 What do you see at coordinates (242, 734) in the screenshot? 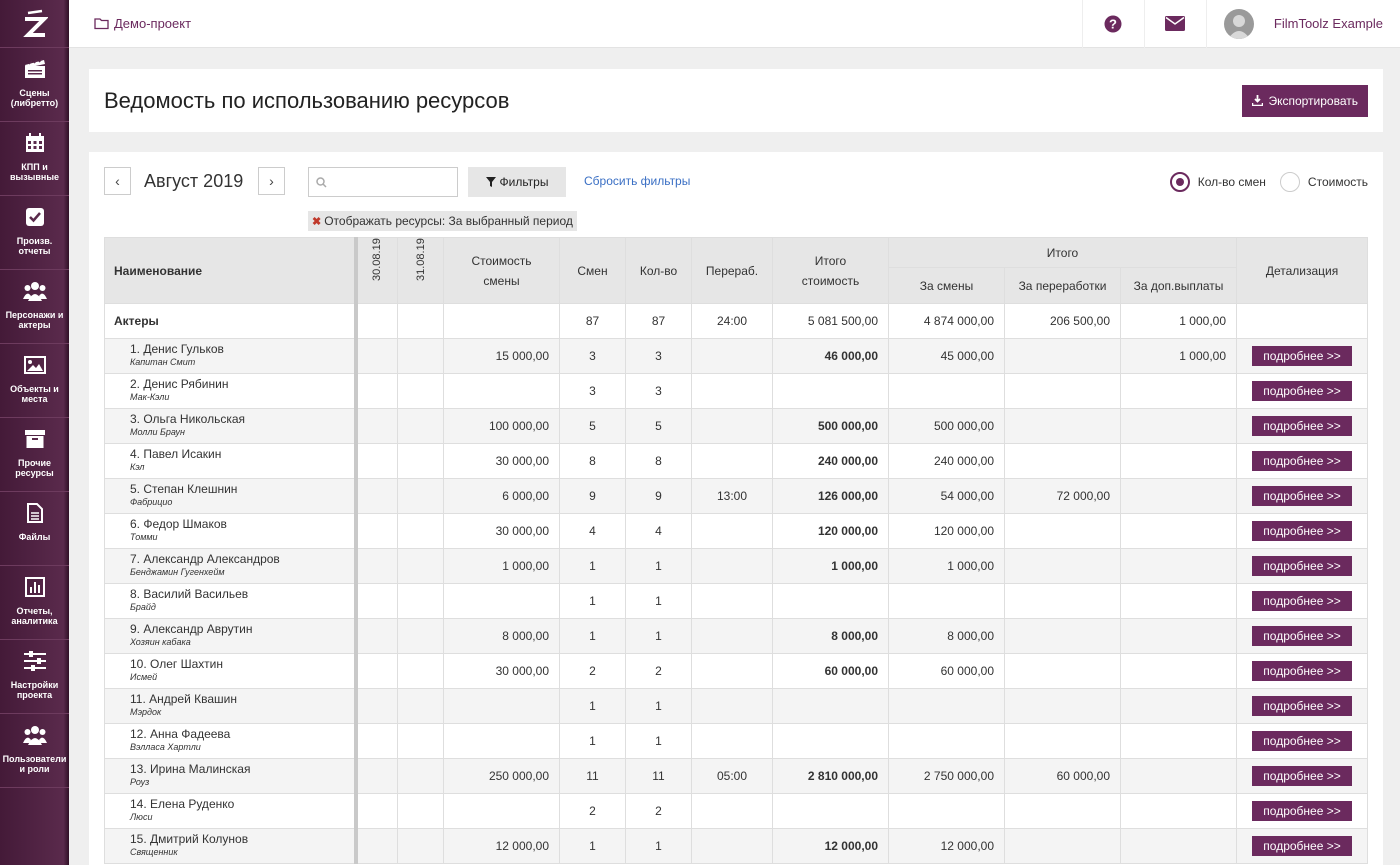
I see `actor-name: 12. Анна Фадеева` at bounding box center [242, 734].